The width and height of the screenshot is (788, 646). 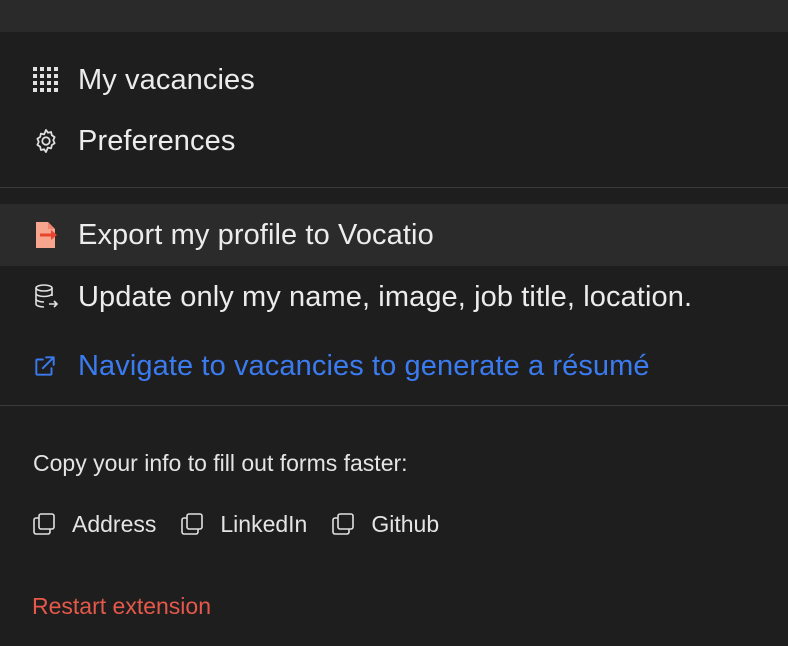 What do you see at coordinates (157, 140) in the screenshot?
I see `menu-item-label: Preferences` at bounding box center [157, 140].